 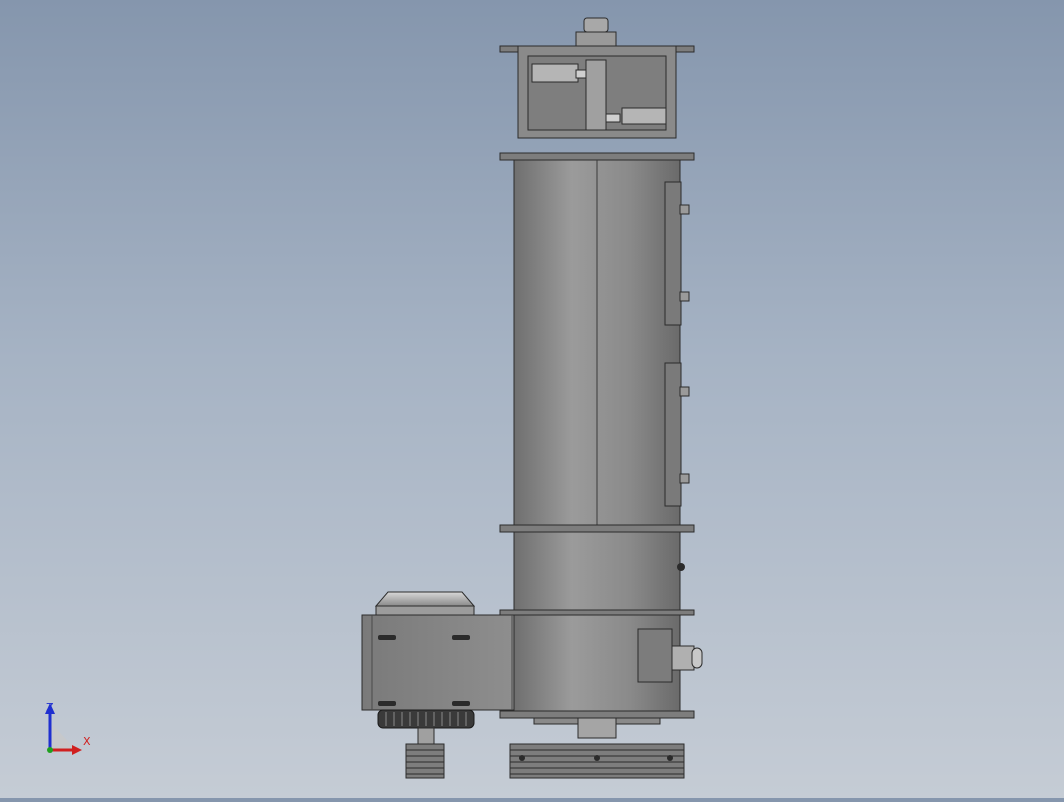 What do you see at coordinates (597, 386) in the screenshot?
I see `main-casing` at bounding box center [597, 386].